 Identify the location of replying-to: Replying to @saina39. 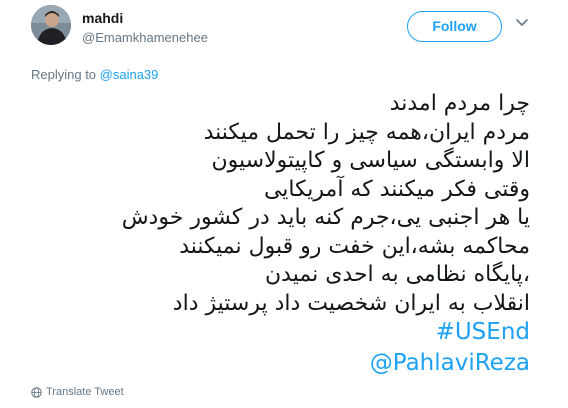
(94, 74).